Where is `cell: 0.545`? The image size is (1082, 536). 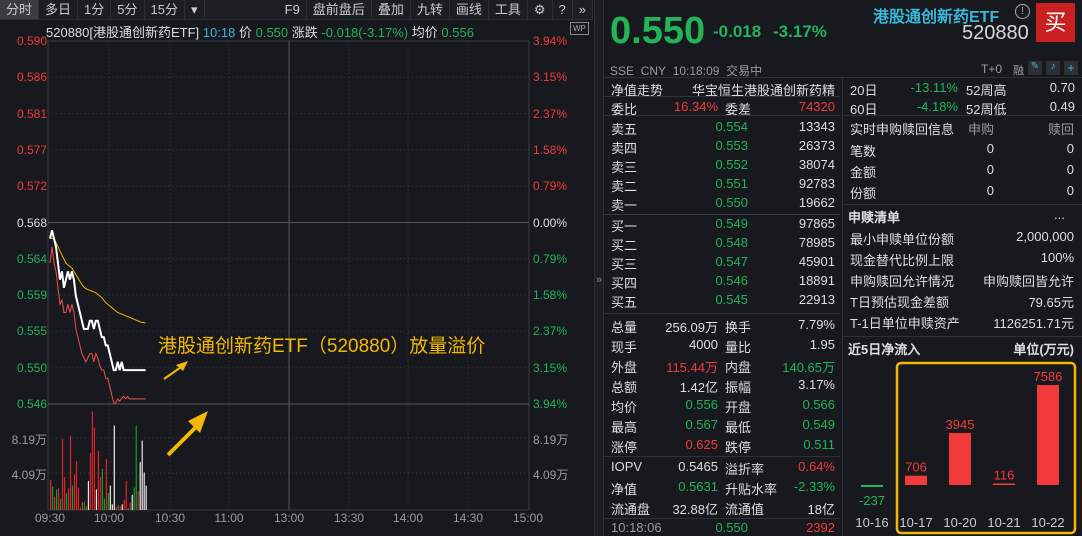
cell: 0.545 is located at coordinates (719, 299).